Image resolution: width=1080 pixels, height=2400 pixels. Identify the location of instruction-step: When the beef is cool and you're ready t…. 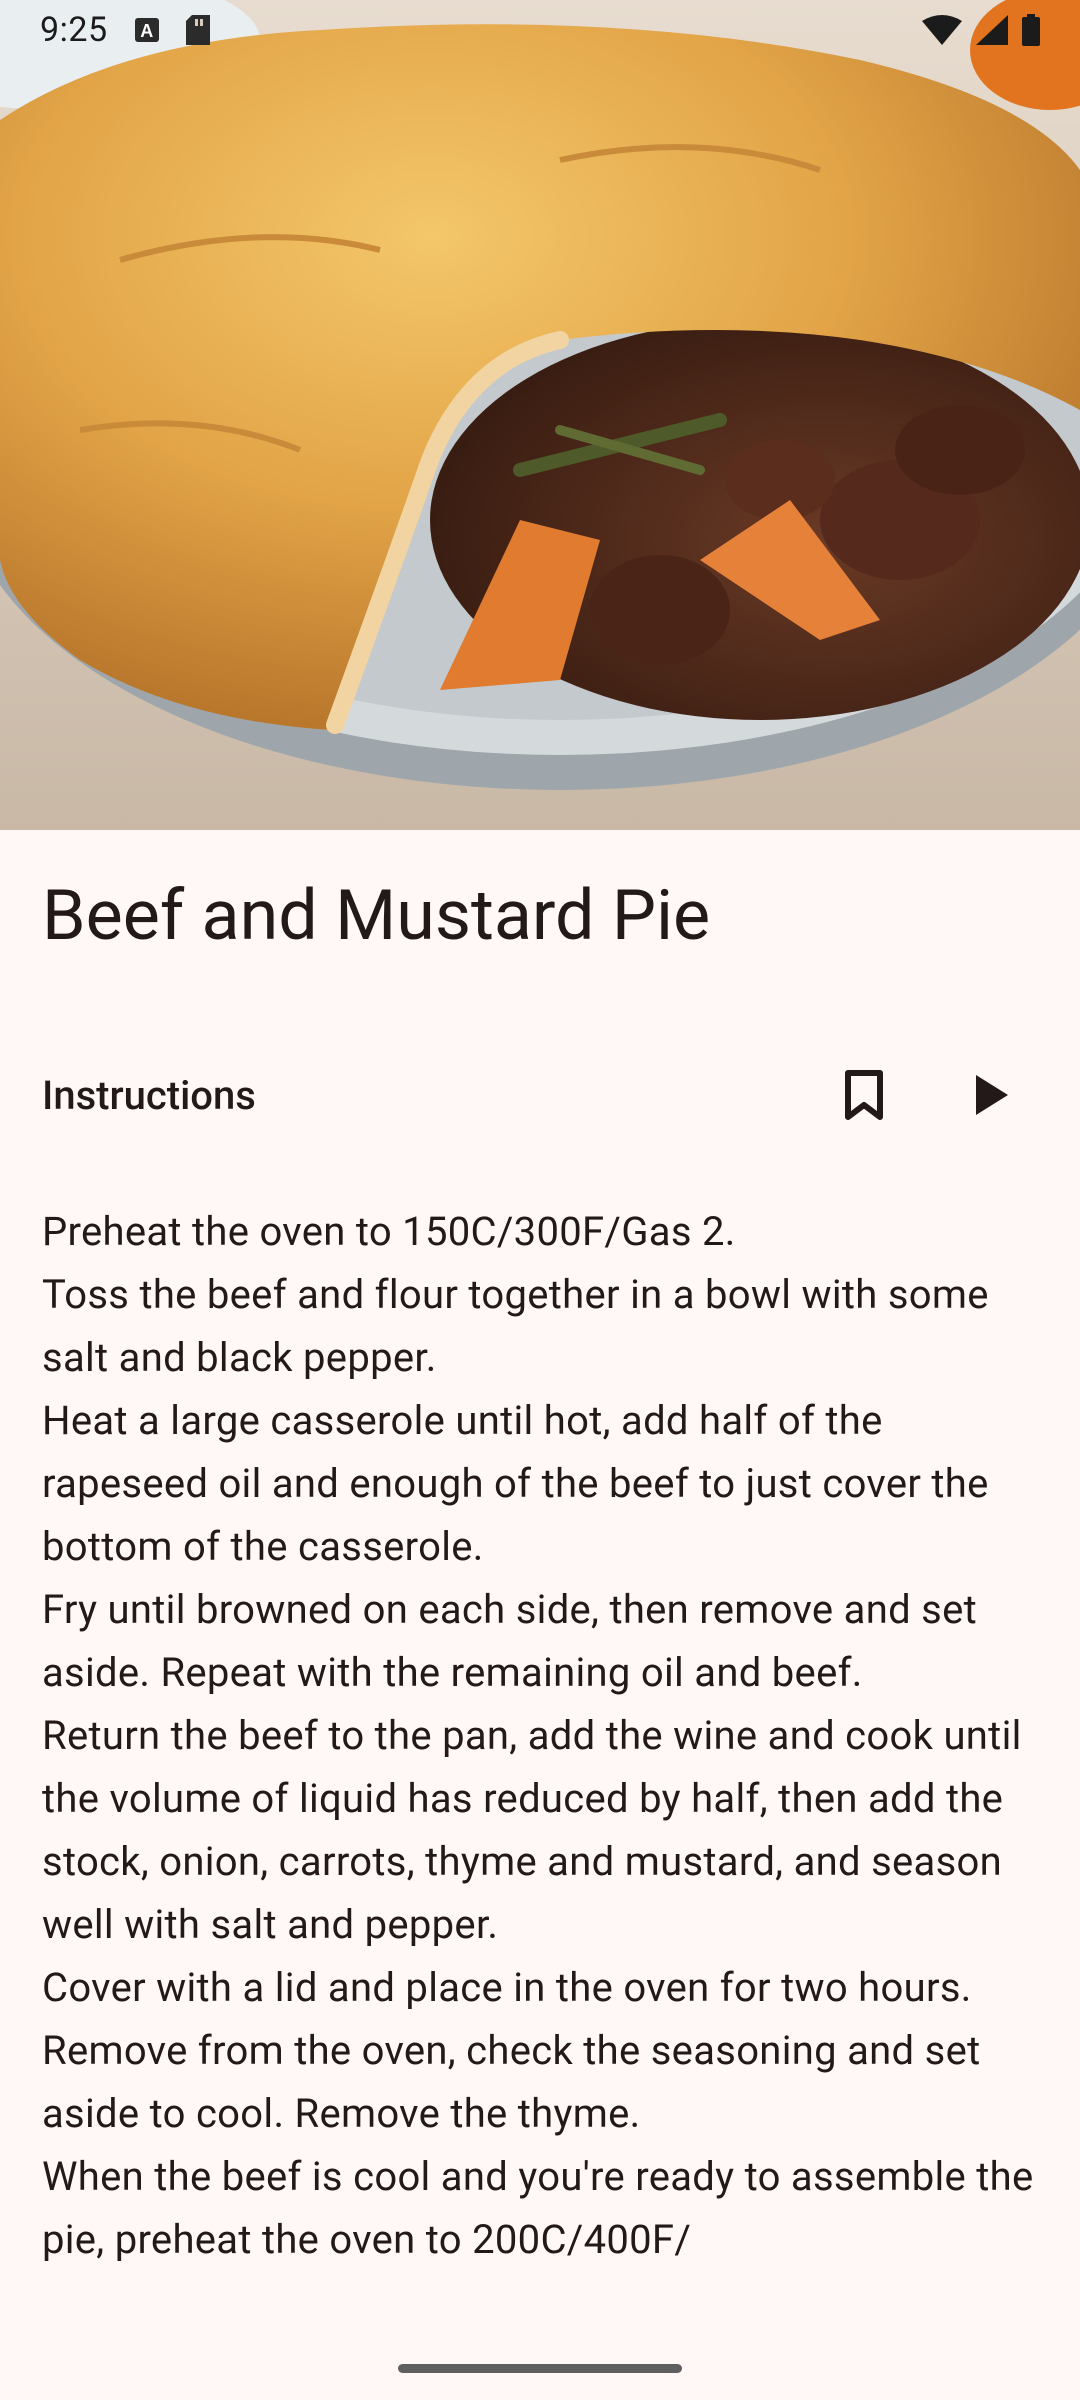
(538, 2208).